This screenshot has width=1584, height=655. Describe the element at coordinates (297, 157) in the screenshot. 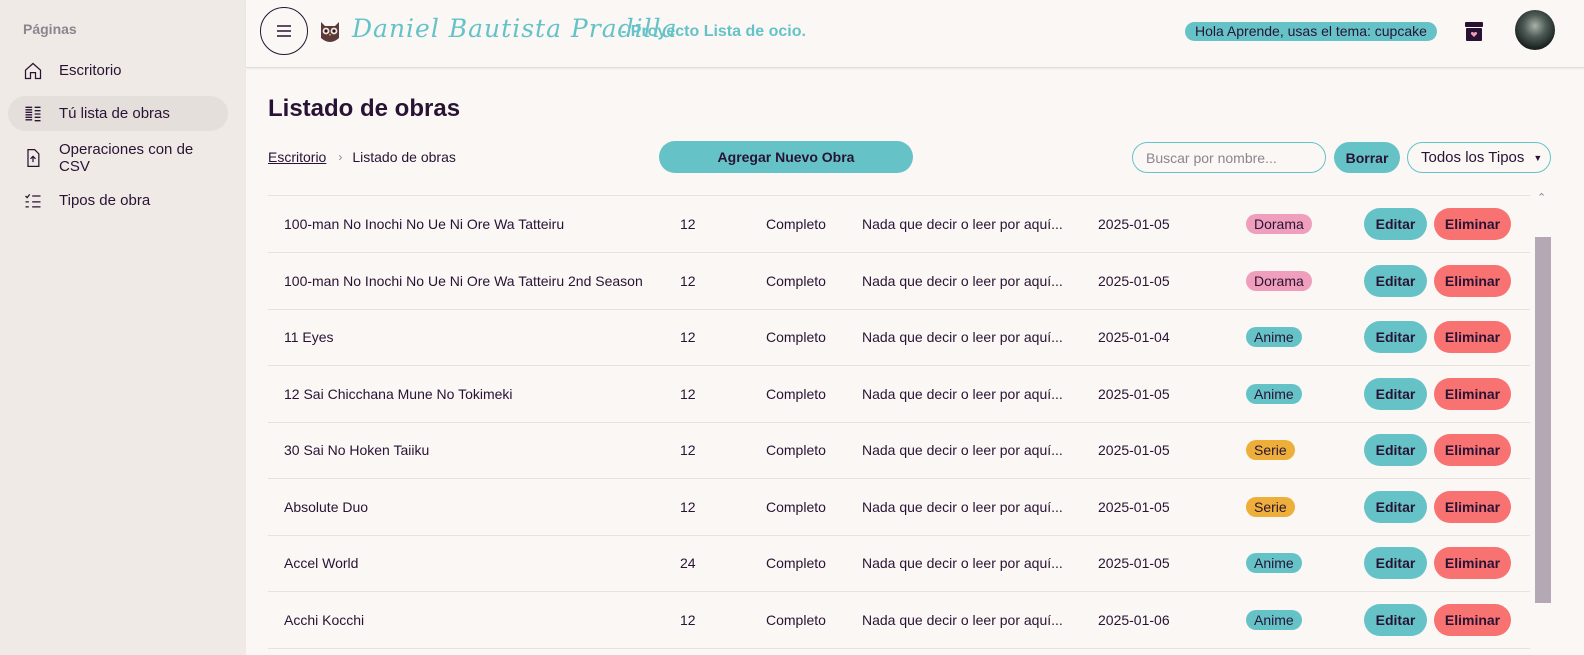

I see `breadcrumb-link-escritorio: Escritorio` at that location.